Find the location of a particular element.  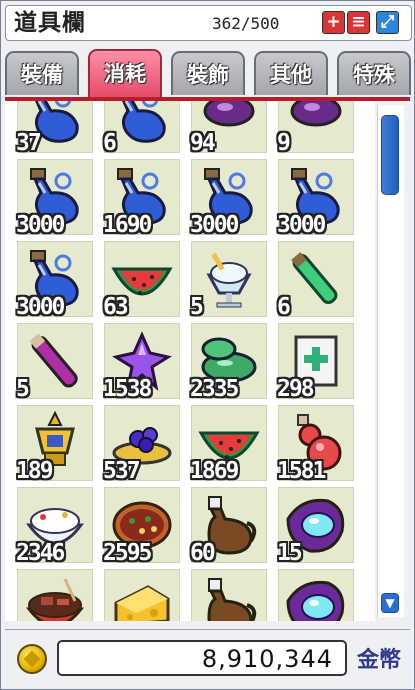

item-slot: 1538 is located at coordinates (141, 362).